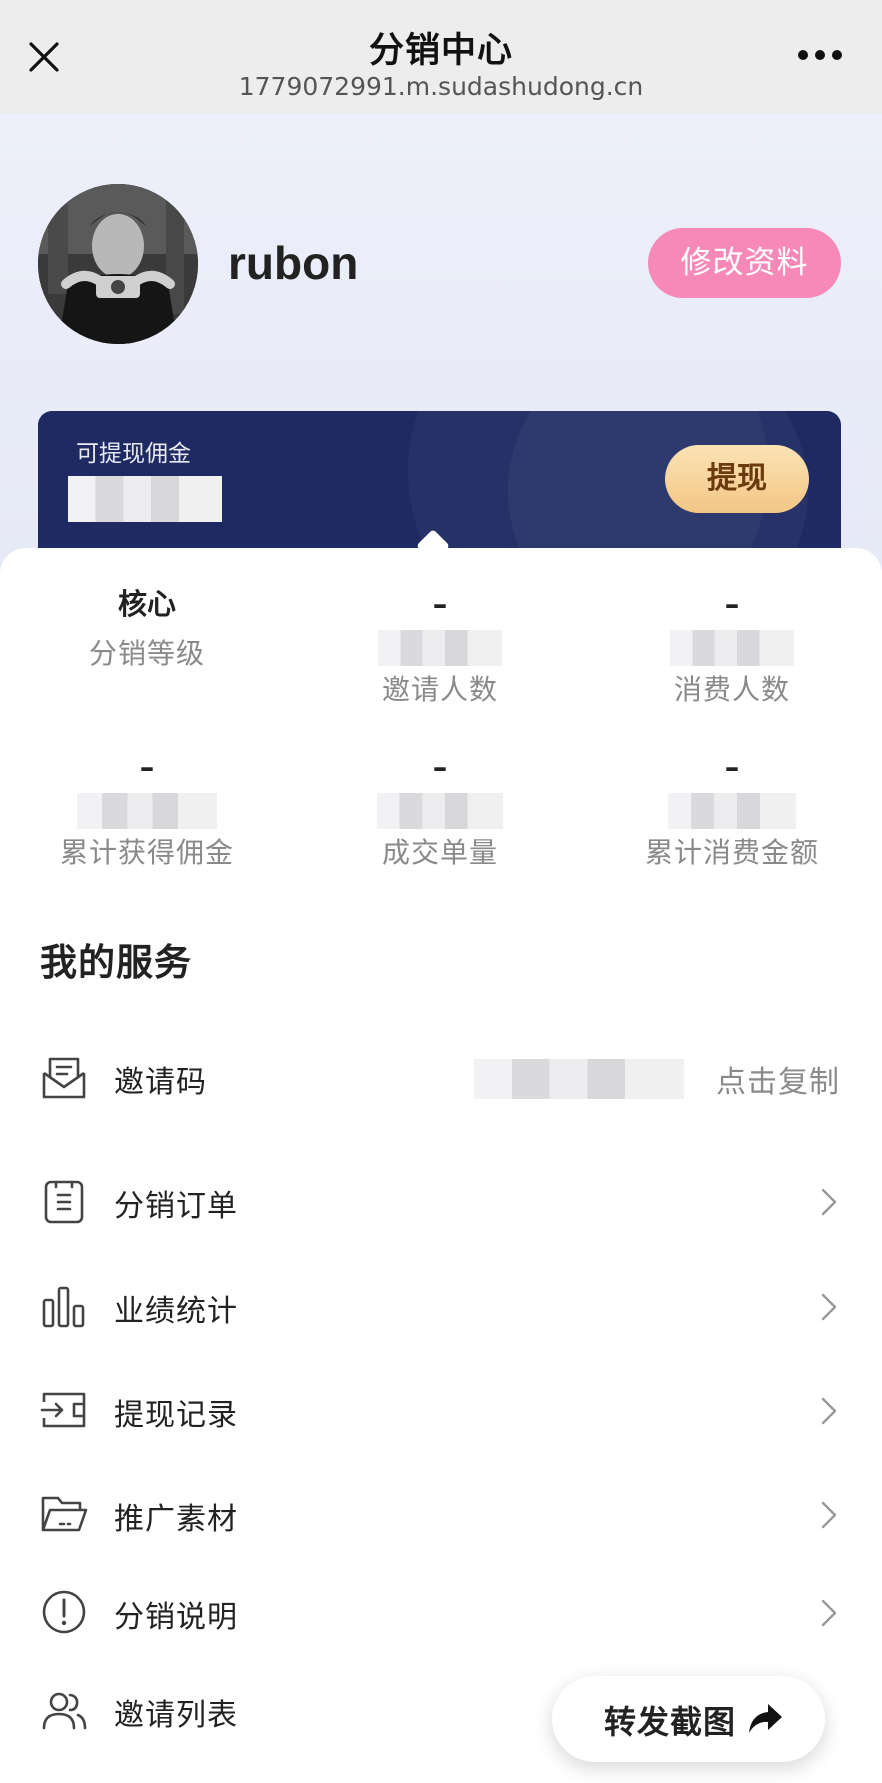  I want to click on wallet-icon, so click(63, 1410).